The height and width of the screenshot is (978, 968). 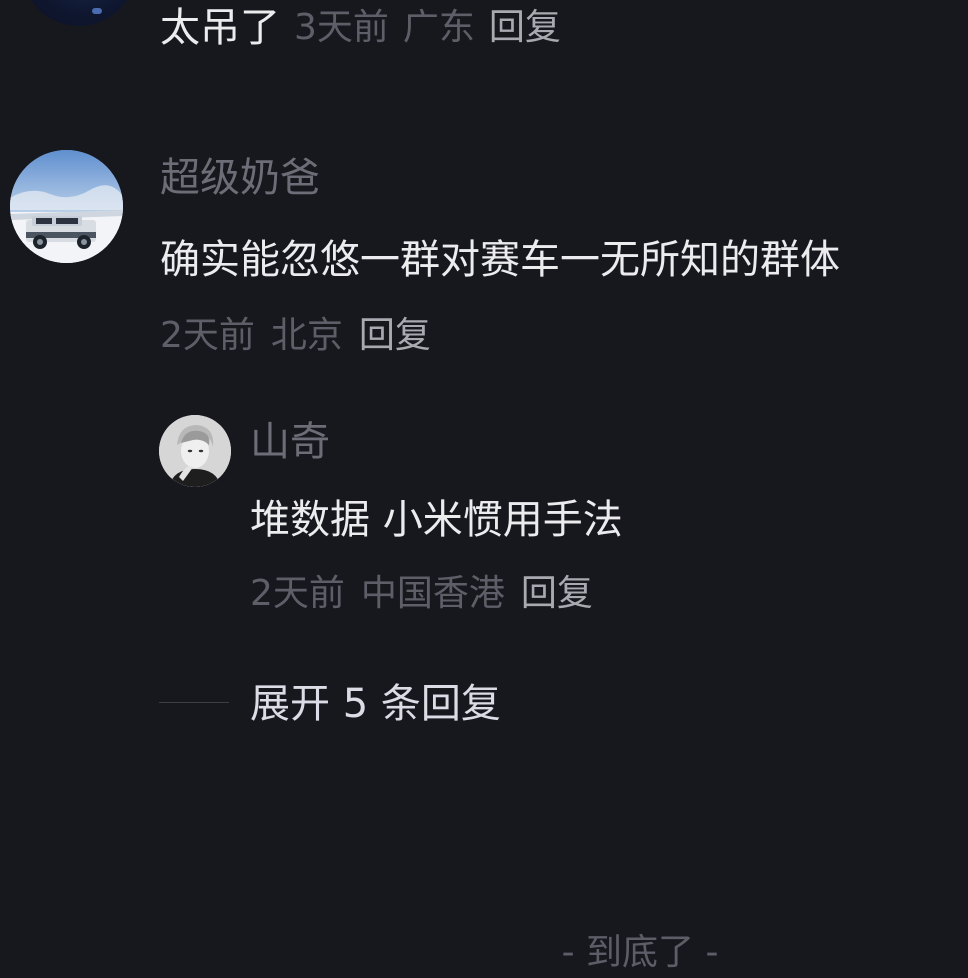 I want to click on reply-meta: 2天前 中国香港 回复, so click(x=421, y=594).